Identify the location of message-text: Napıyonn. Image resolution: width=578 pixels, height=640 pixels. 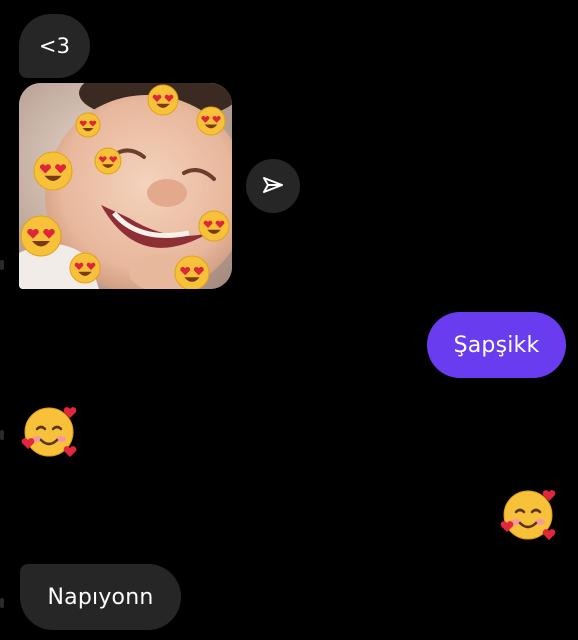
(100, 597).